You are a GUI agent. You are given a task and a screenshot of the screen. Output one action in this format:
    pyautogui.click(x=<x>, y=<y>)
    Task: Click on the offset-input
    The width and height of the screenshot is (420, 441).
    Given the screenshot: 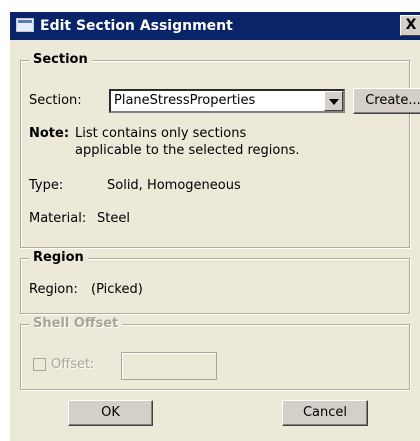 What is the action you would take?
    pyautogui.click(x=169, y=366)
    